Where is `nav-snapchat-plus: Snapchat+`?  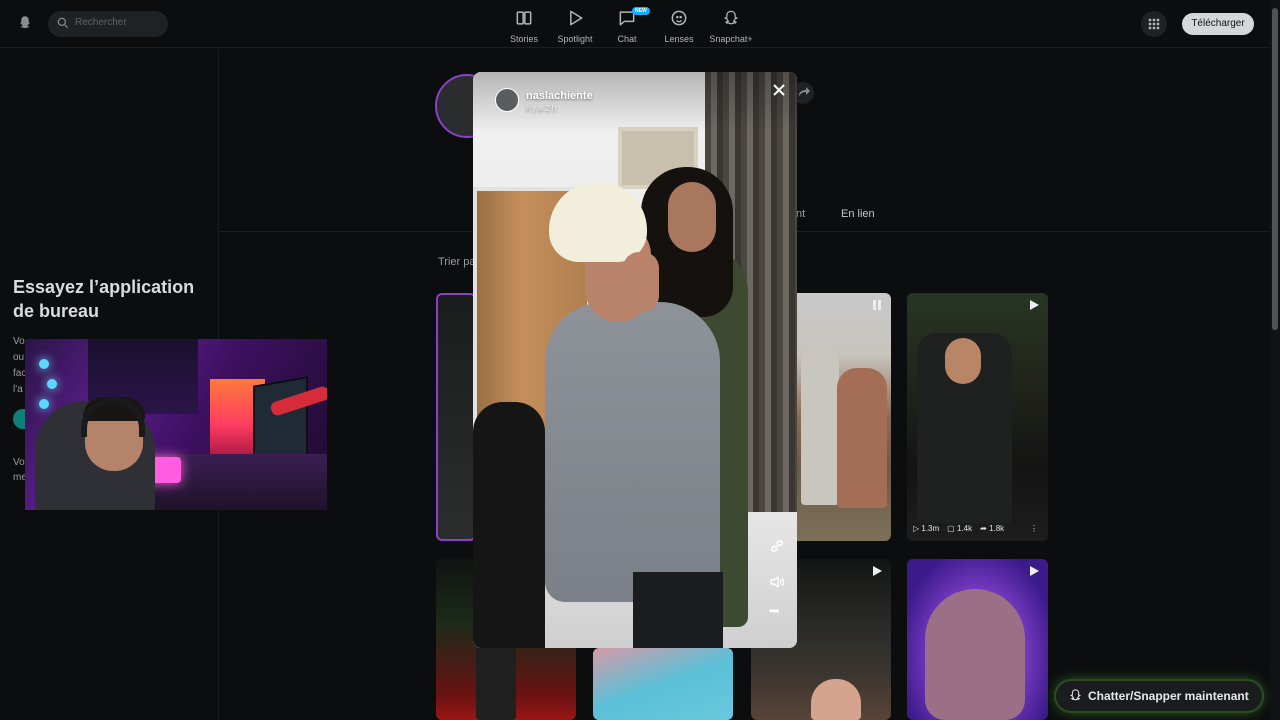 nav-snapchat-plus: Snapchat+ is located at coordinates (731, 26).